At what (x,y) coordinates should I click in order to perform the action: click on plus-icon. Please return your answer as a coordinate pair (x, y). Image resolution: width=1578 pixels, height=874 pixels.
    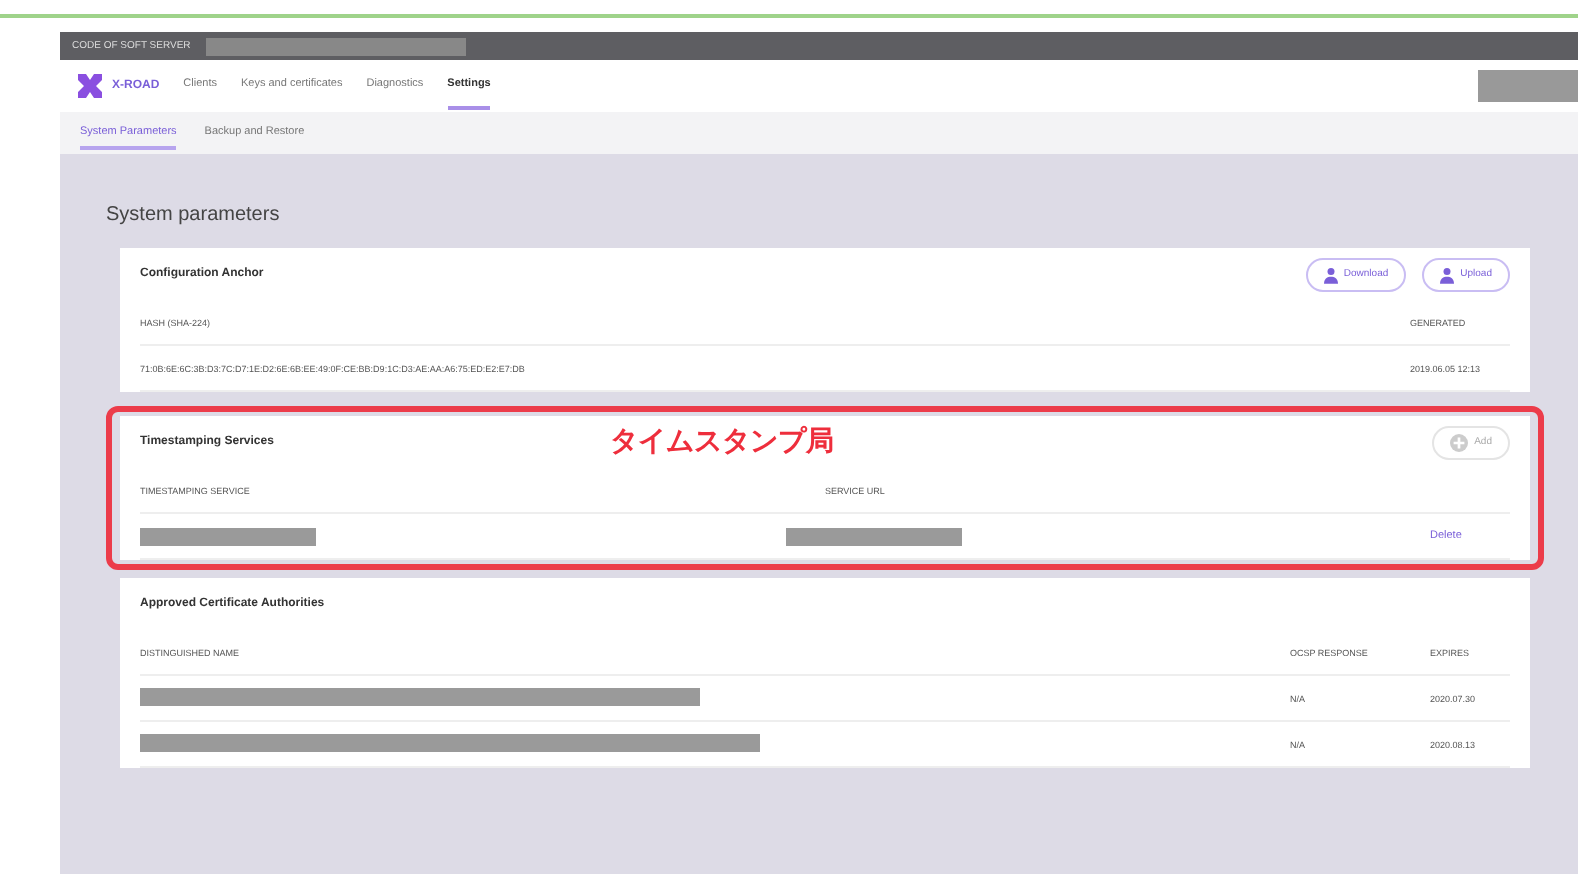
    Looking at the image, I should click on (1459, 442).